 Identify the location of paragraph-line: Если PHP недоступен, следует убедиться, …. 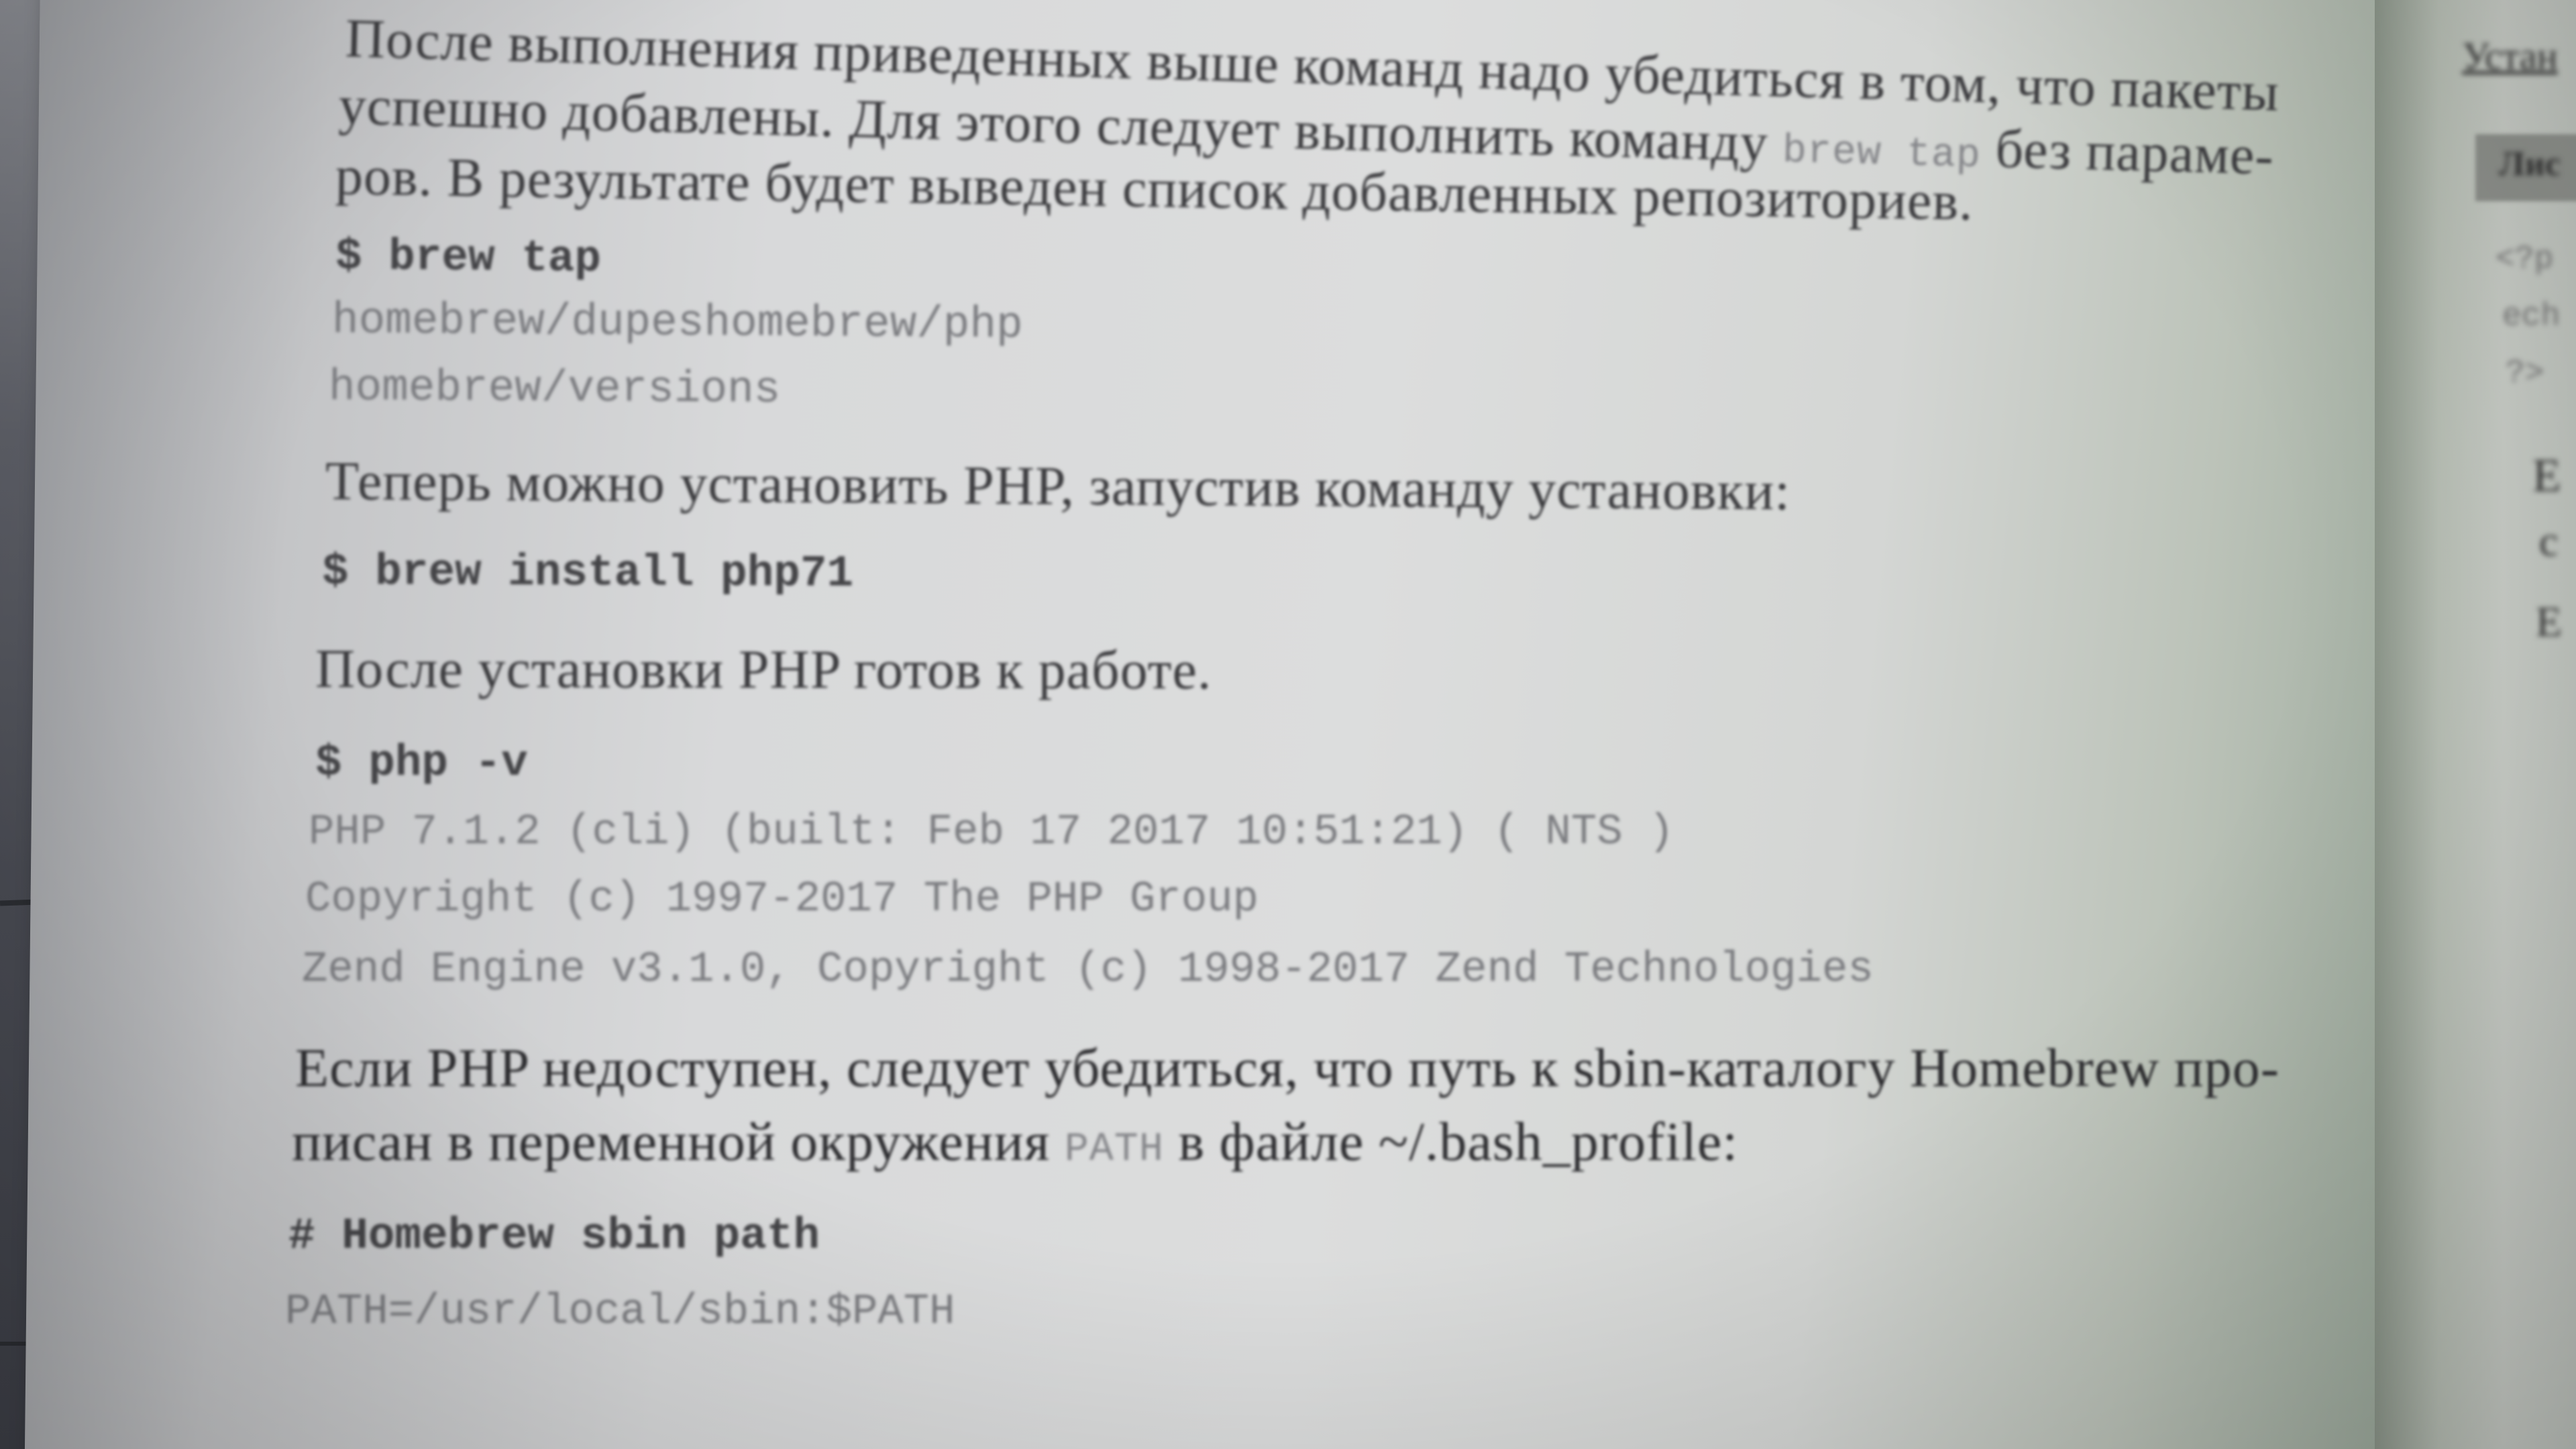
(1287, 1067).